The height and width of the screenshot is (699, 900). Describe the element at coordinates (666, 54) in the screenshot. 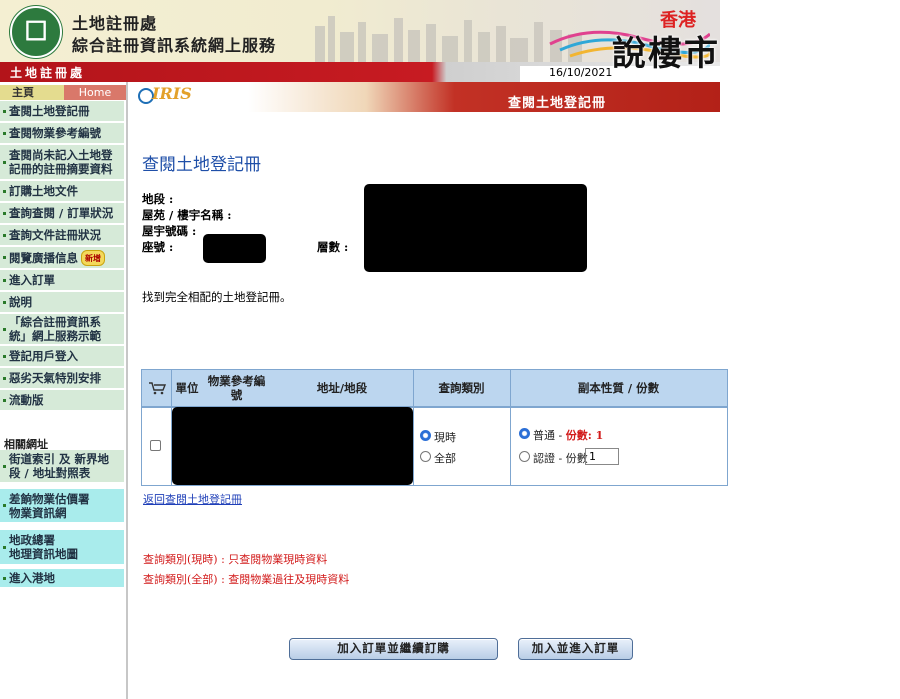

I see `watermark-logo: 說樓市` at that location.